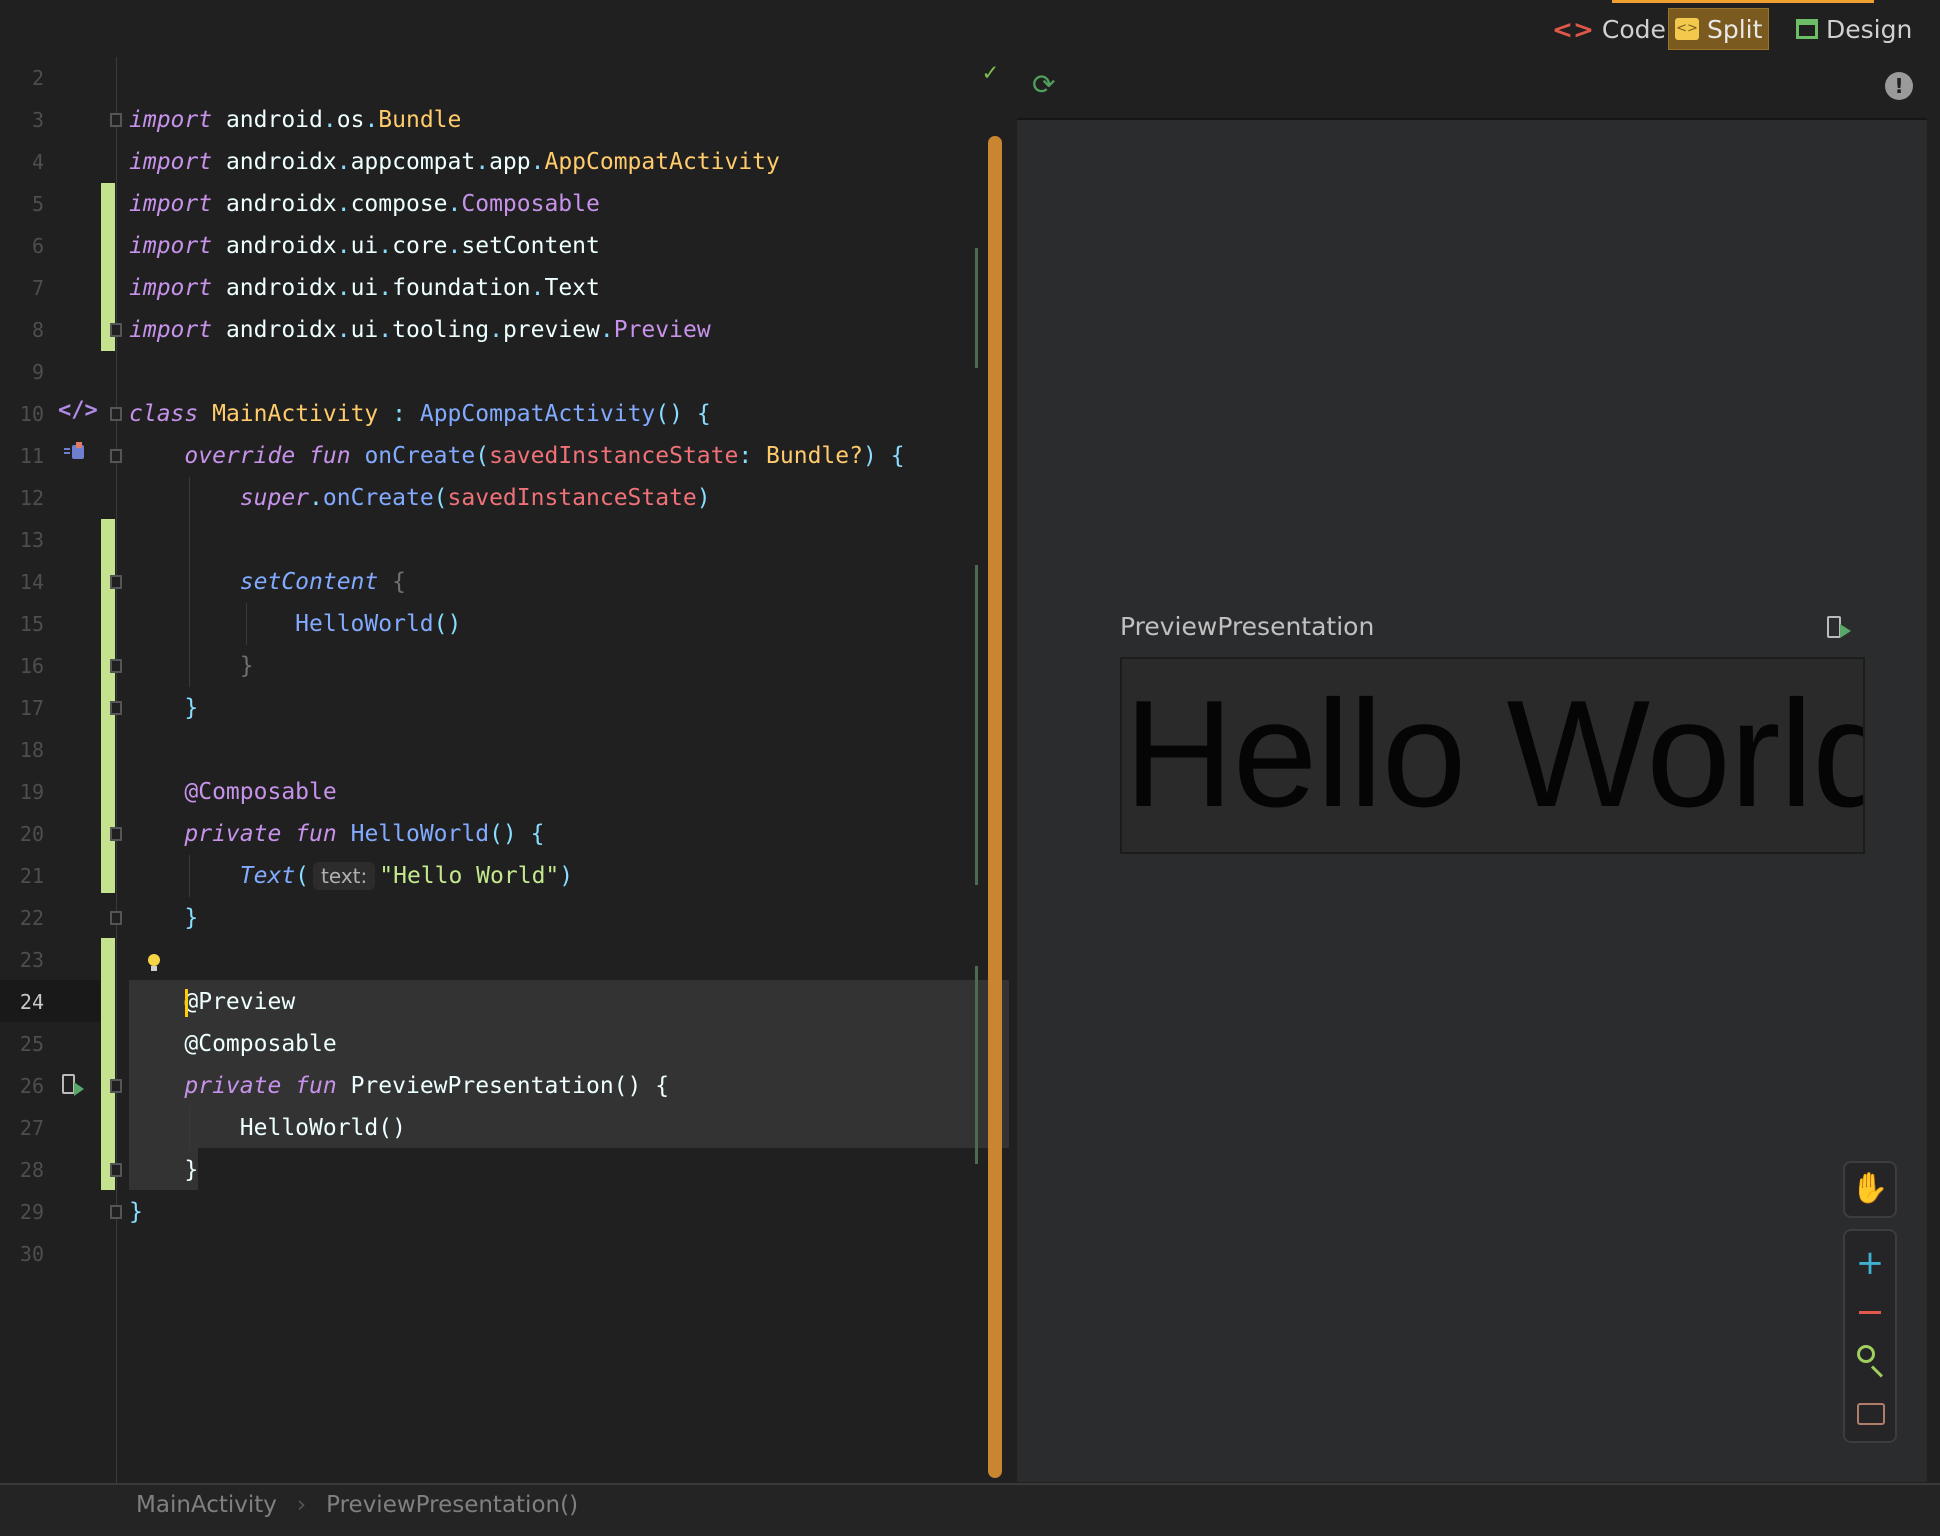  Describe the element at coordinates (37, 162) in the screenshot. I see `line-number: 4` at that location.